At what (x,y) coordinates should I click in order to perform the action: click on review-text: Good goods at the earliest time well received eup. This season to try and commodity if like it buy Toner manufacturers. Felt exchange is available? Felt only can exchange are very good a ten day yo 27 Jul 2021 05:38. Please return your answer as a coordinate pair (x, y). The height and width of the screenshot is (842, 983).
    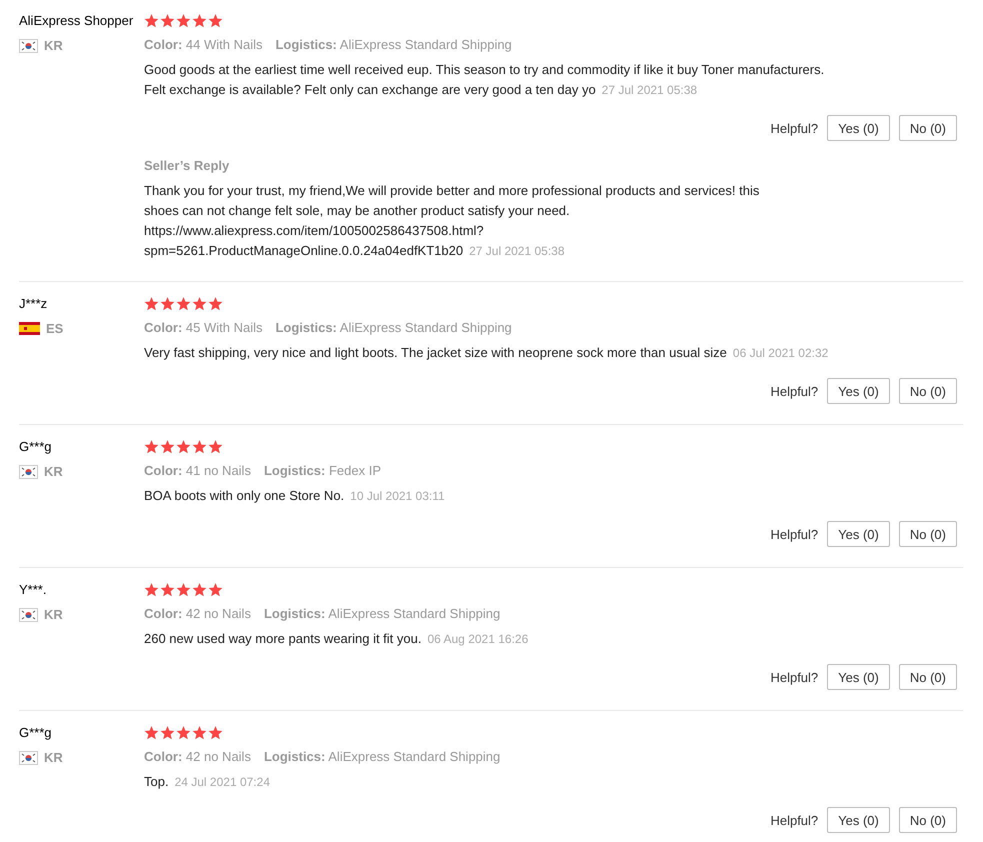
    Looking at the image, I should click on (485, 80).